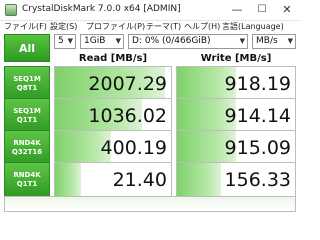  I want to click on maximize-button: ☐, so click(262, 10).